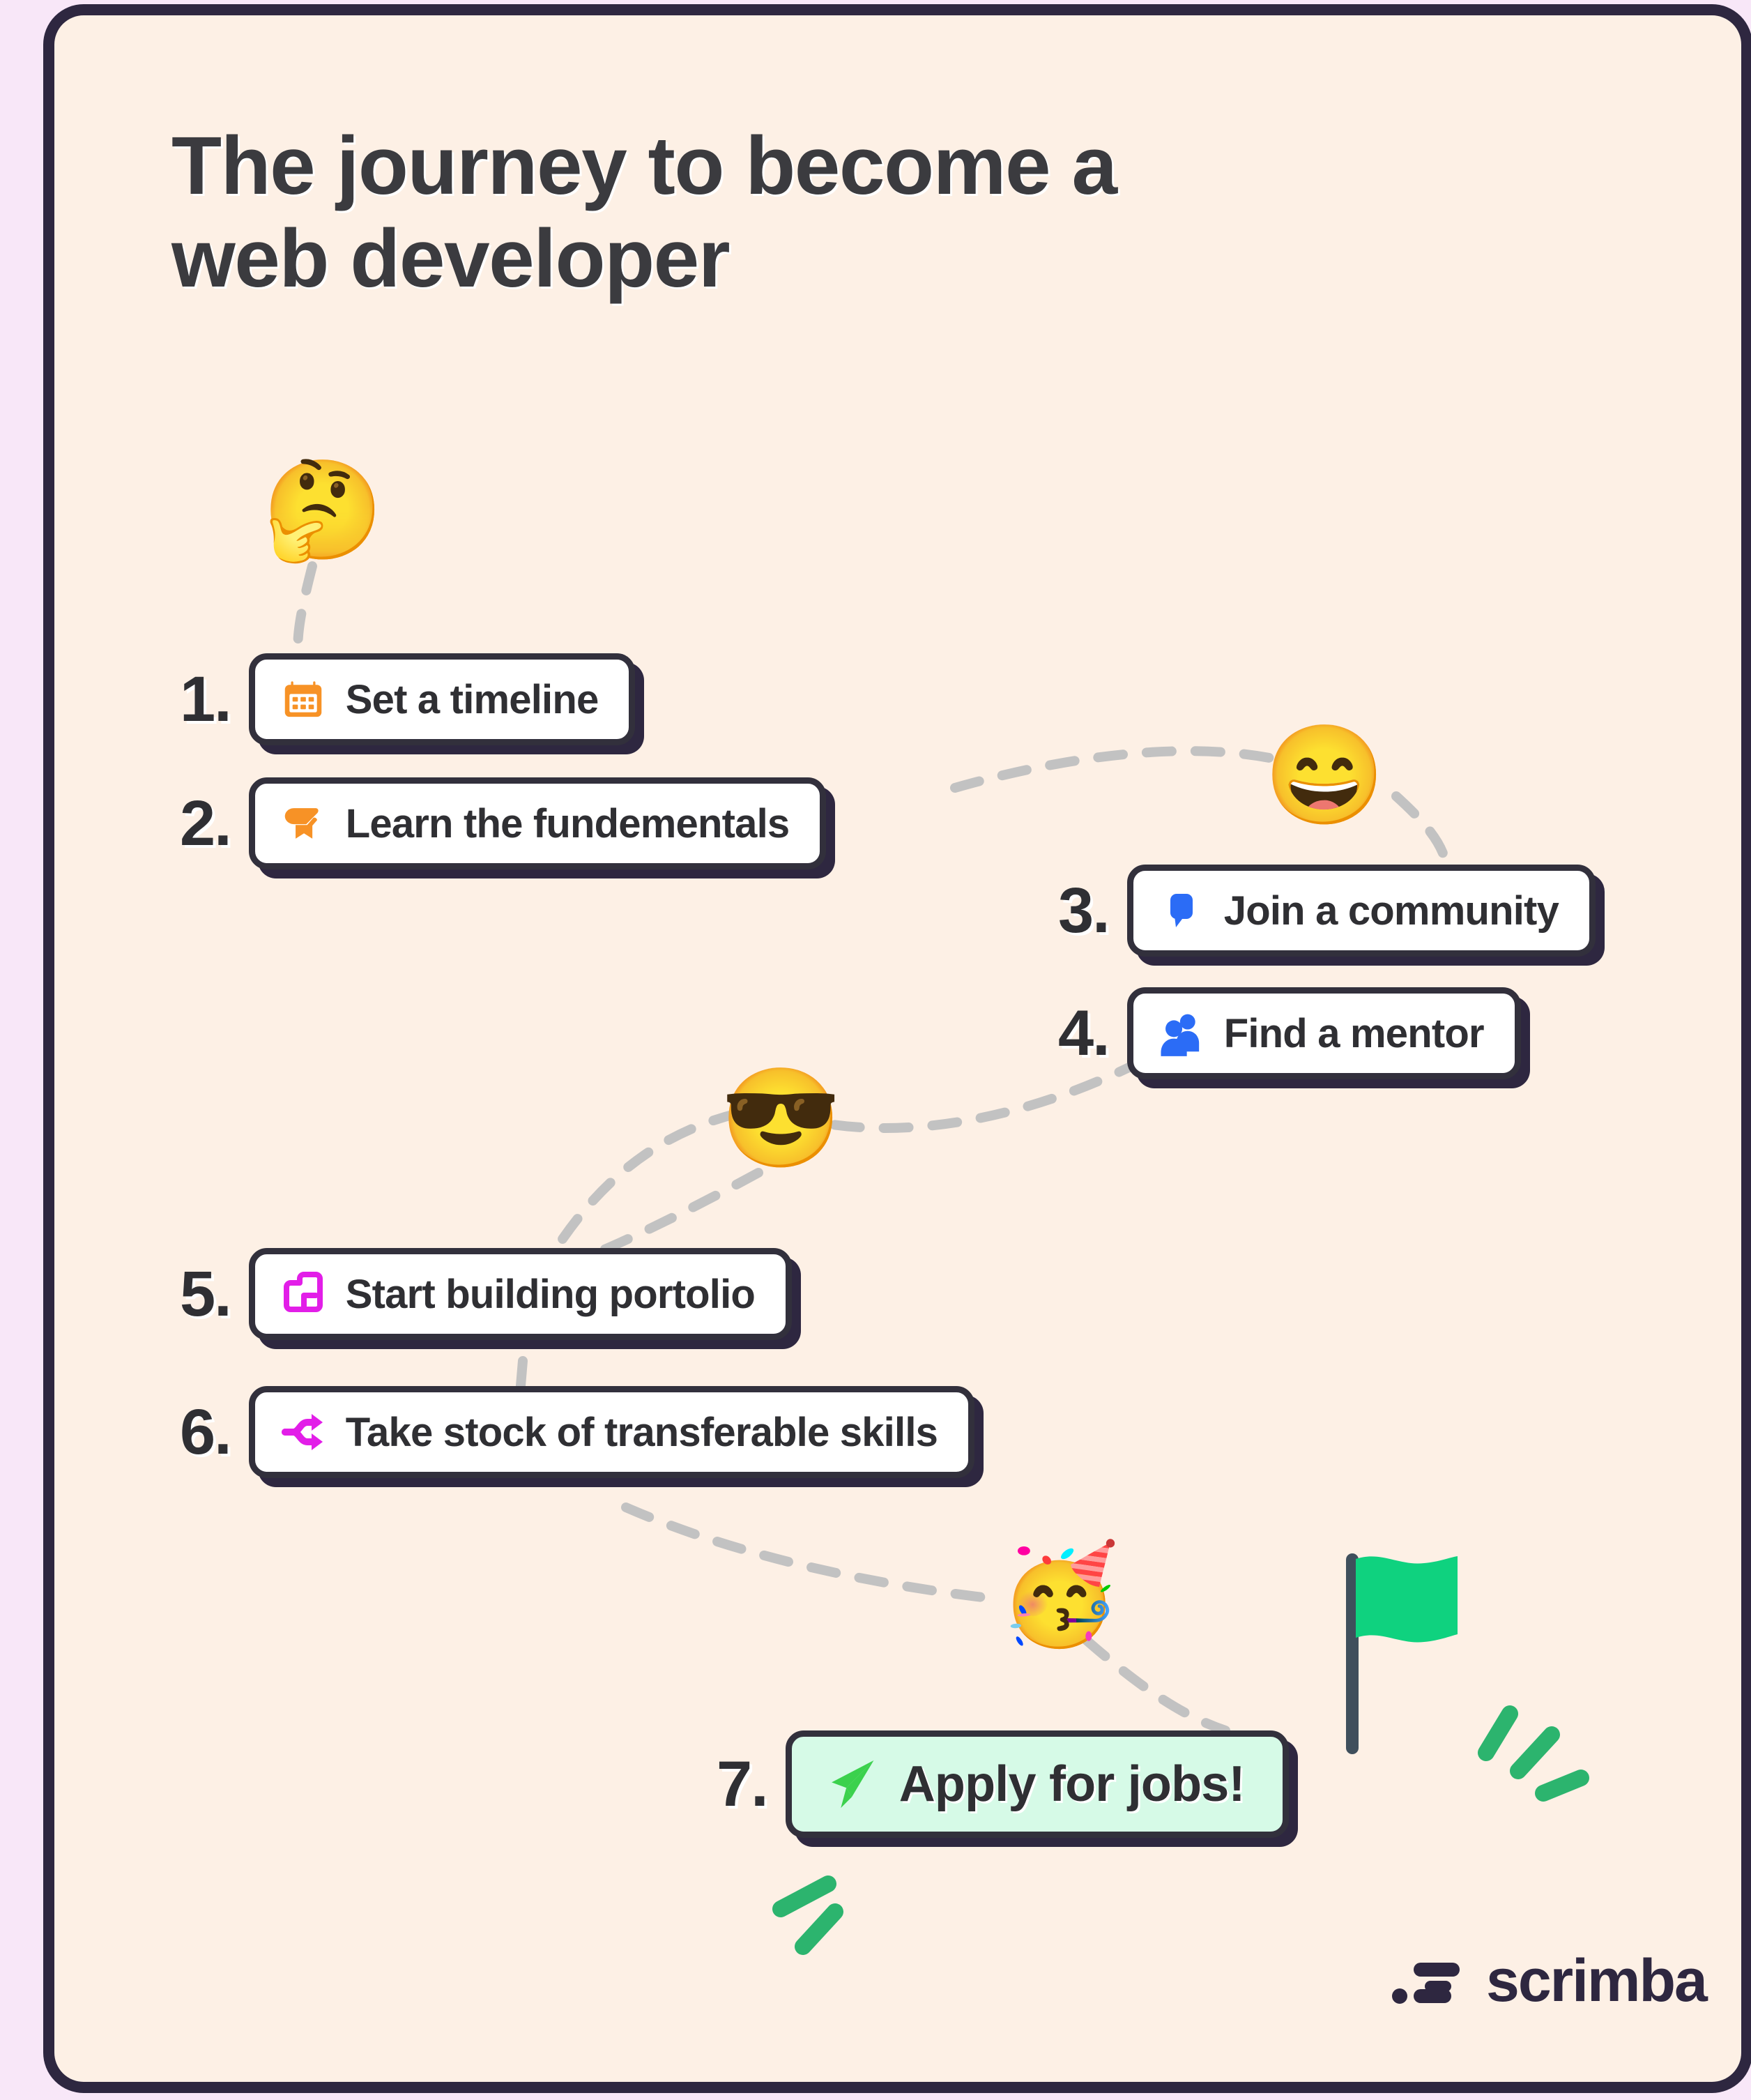 Image resolution: width=1751 pixels, height=2100 pixels. What do you see at coordinates (1072, 1784) in the screenshot?
I see `step-label-7: Apply for jobs!` at bounding box center [1072, 1784].